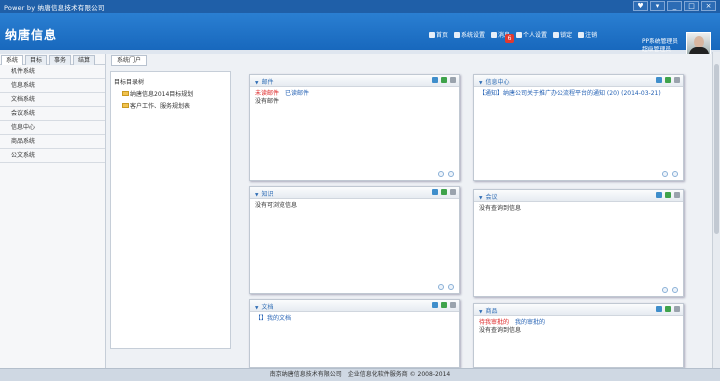 The height and width of the screenshot is (381, 720). Describe the element at coordinates (354, 306) in the screenshot. I see `portlet-header: 文档` at that location.